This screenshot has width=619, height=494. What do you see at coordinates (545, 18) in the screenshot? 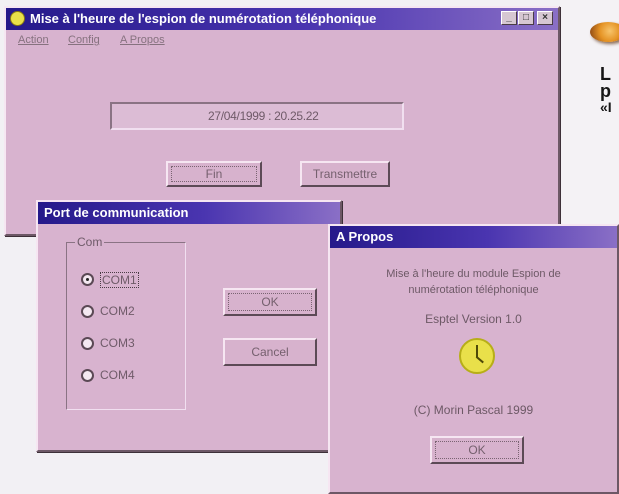
I see `close-button: ×` at bounding box center [545, 18].